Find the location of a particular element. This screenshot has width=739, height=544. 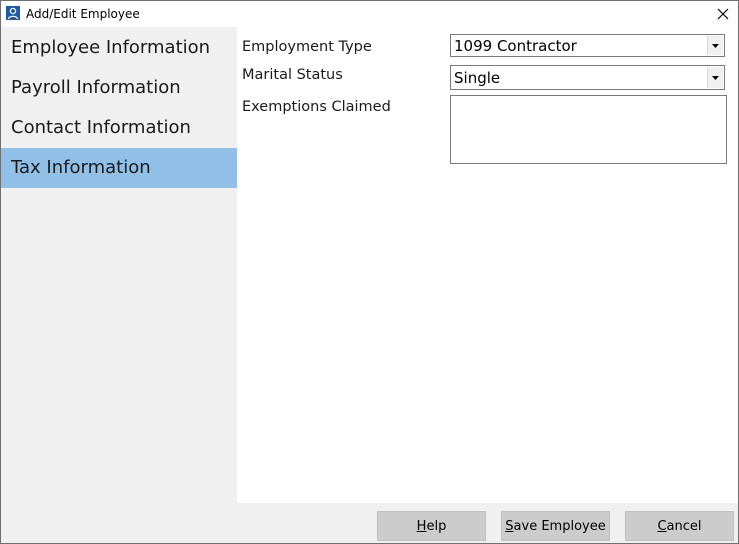

employment-type-label: Employment Type is located at coordinates (307, 47).